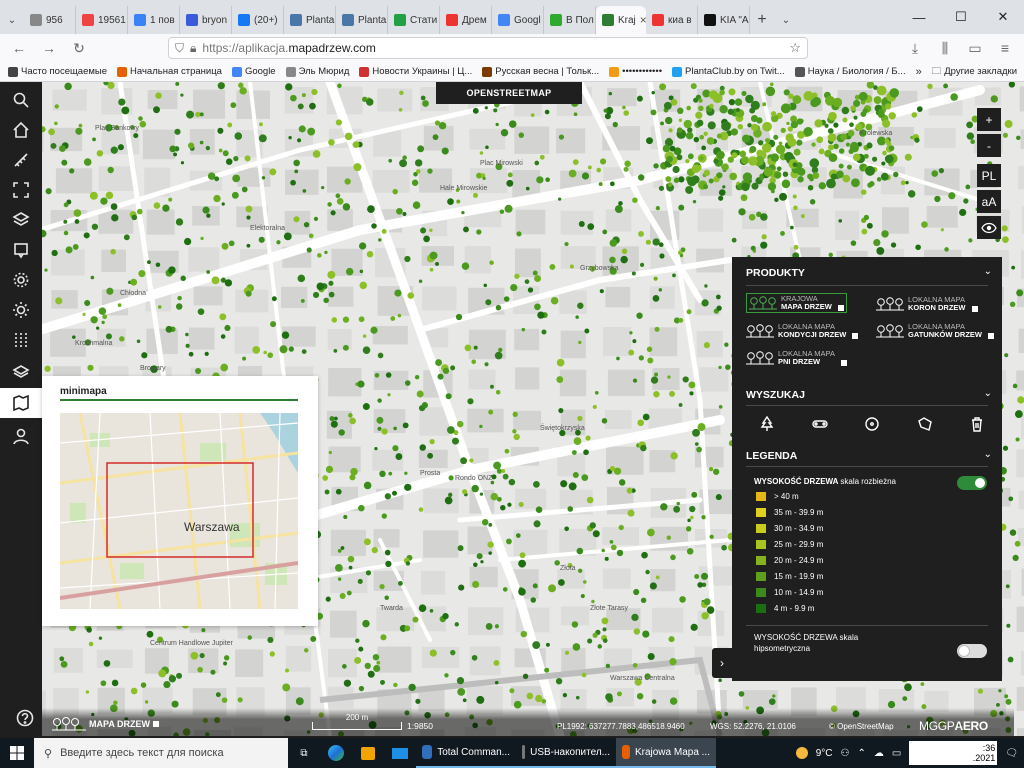 Image resolution: width=1024 pixels, height=768 pixels. What do you see at coordinates (49, 48) in the screenshot?
I see `forward-button: →` at bounding box center [49, 48].